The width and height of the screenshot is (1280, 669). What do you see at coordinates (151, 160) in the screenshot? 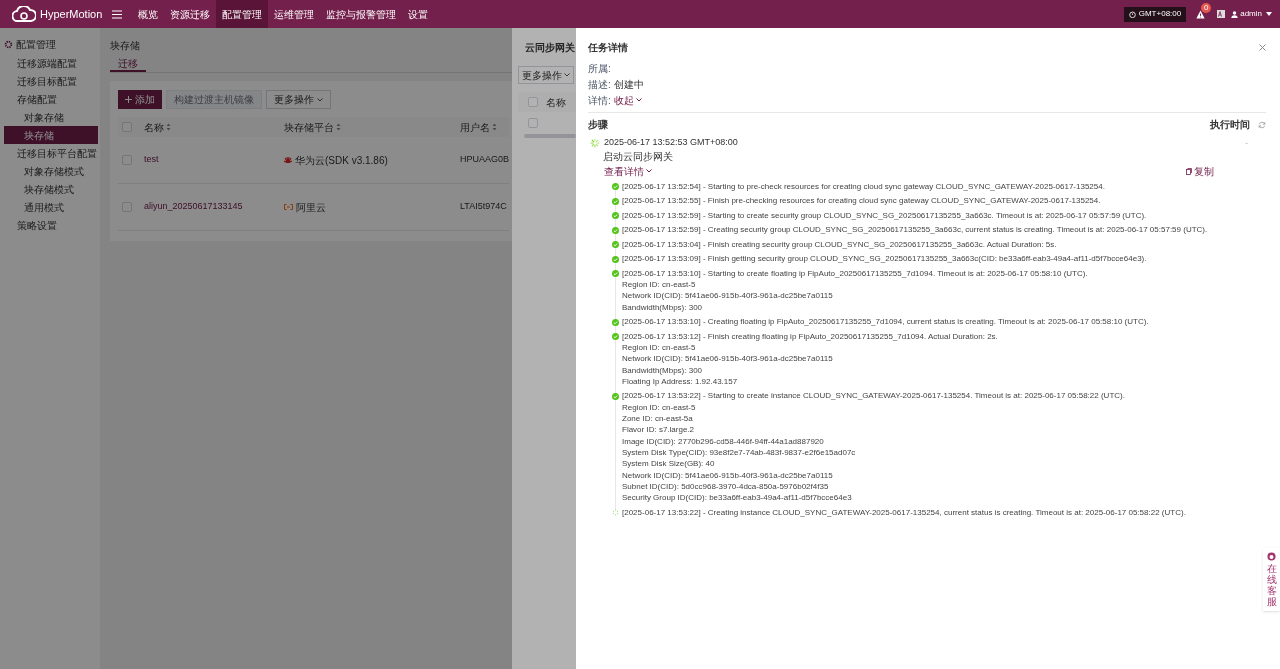
I see `name-link: test` at bounding box center [151, 160].